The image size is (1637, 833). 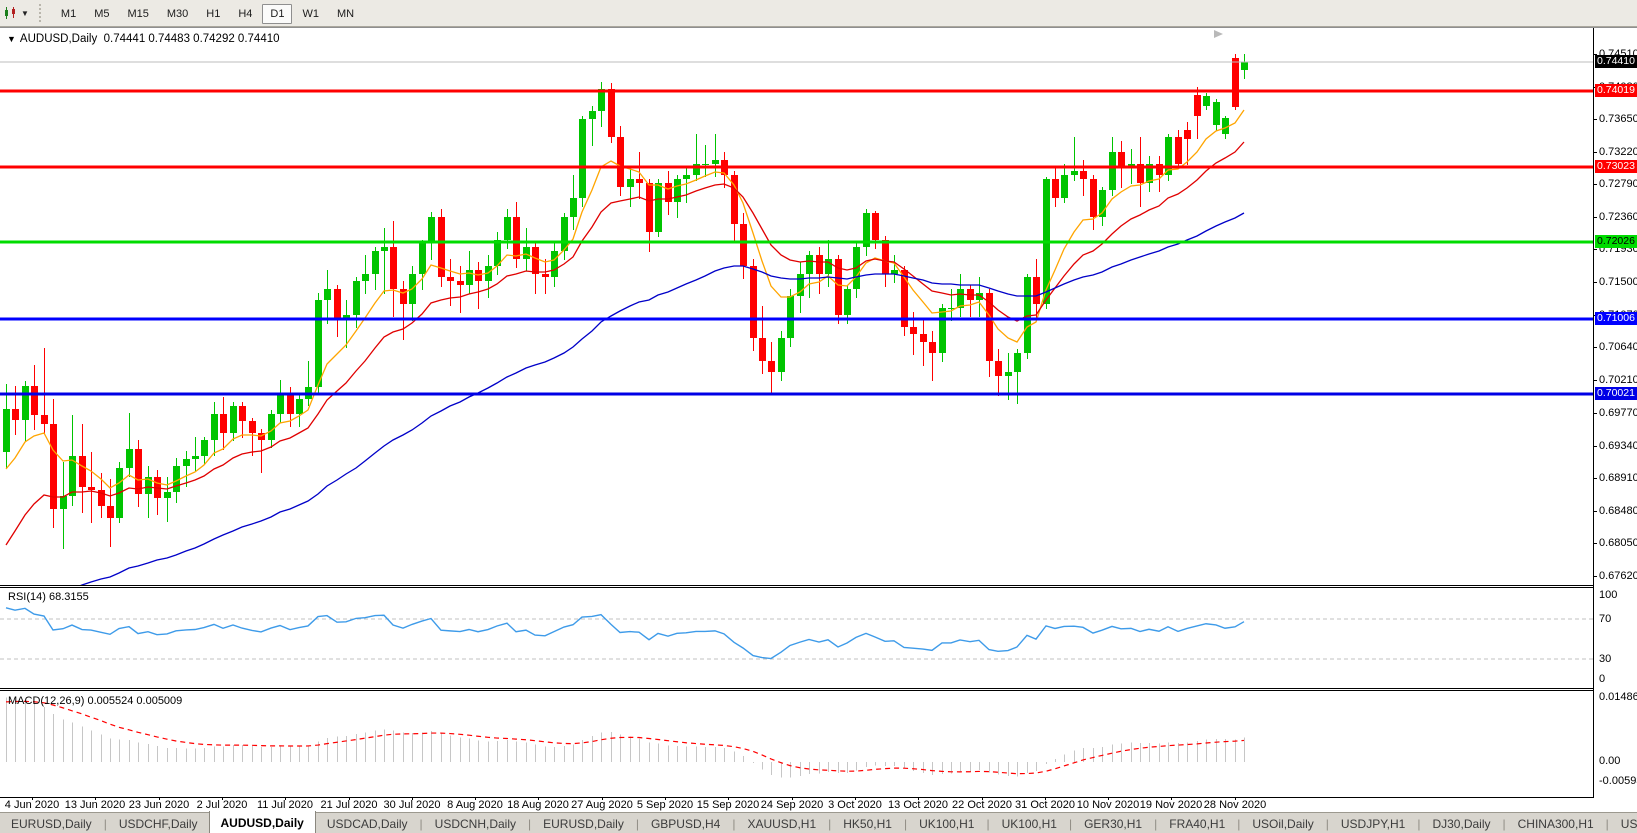 What do you see at coordinates (792, 805) in the screenshot?
I see `date-tick-label: 24 Sep 2020` at bounding box center [792, 805].